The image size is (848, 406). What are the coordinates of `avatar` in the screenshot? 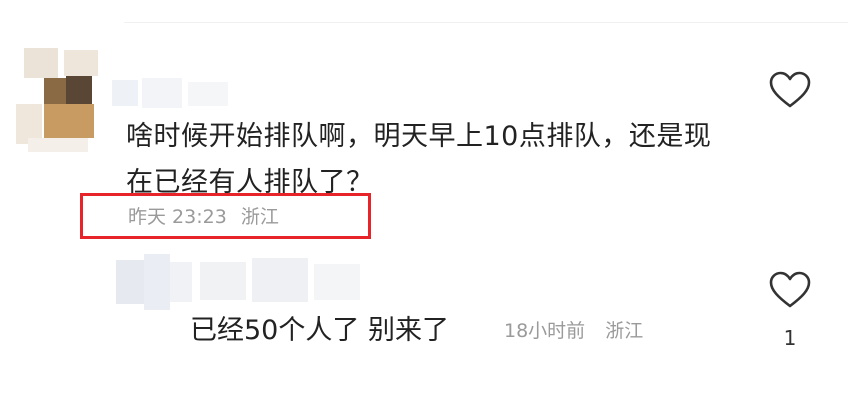 It's located at (56, 100).